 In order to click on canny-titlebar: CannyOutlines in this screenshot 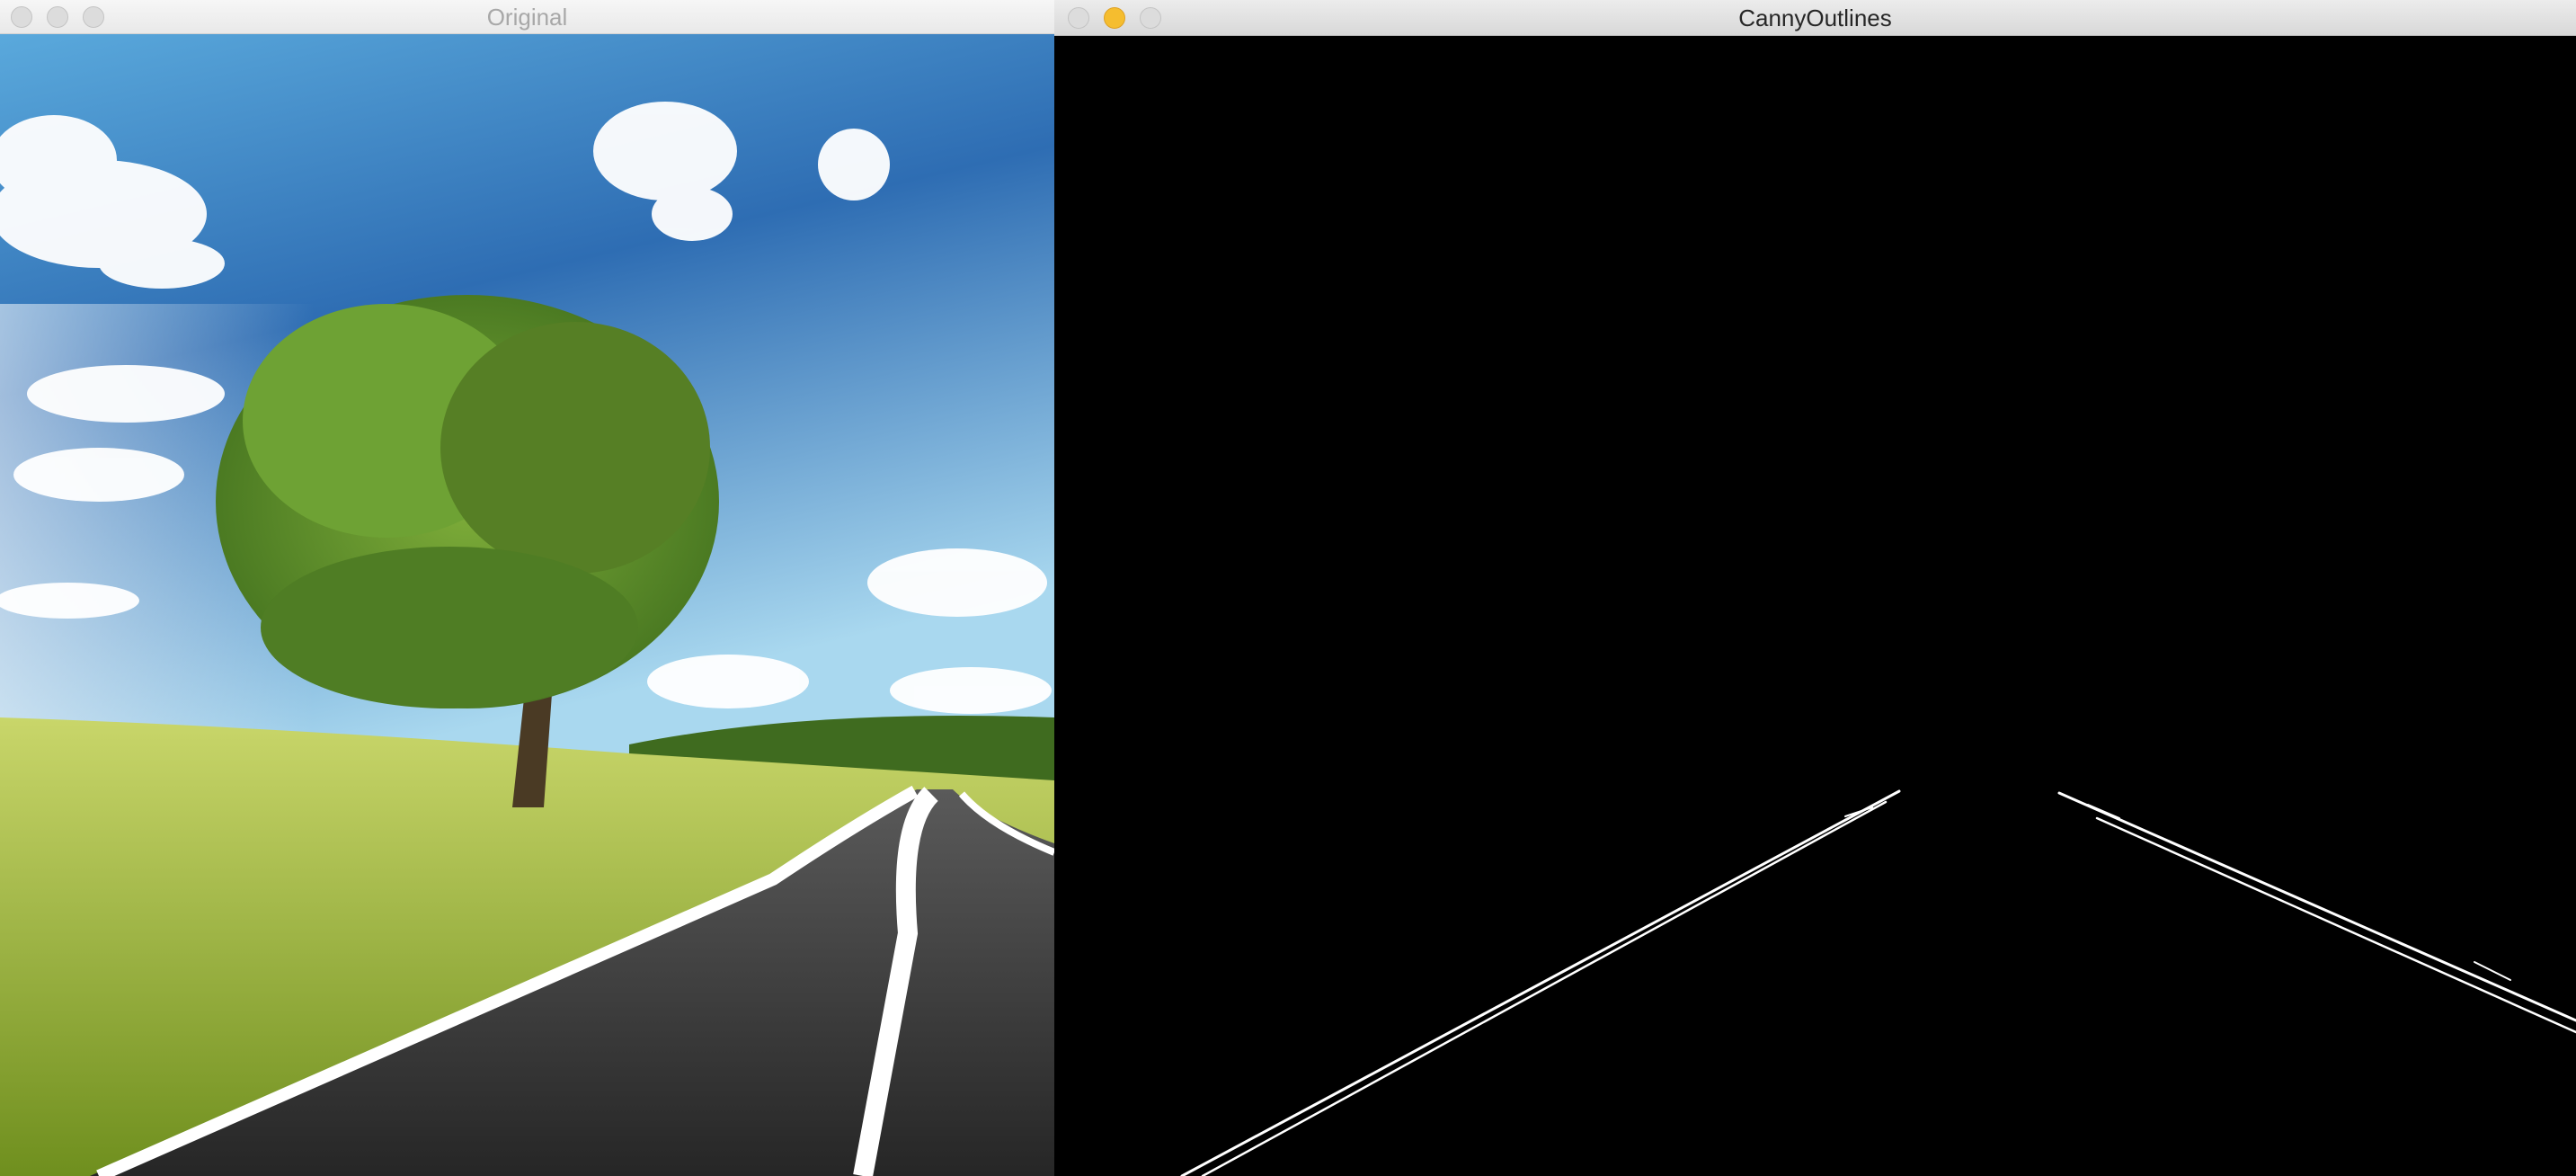, I will do `click(1815, 18)`.